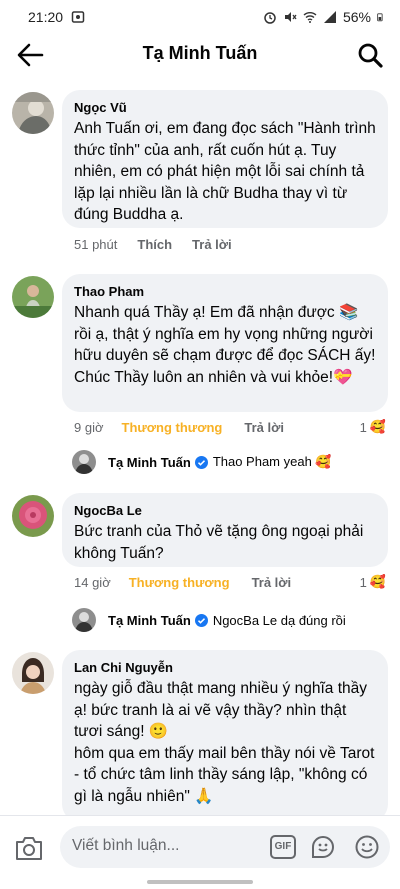 The height and width of the screenshot is (889, 400). What do you see at coordinates (270, 18) in the screenshot?
I see `alarm-icon` at bounding box center [270, 18].